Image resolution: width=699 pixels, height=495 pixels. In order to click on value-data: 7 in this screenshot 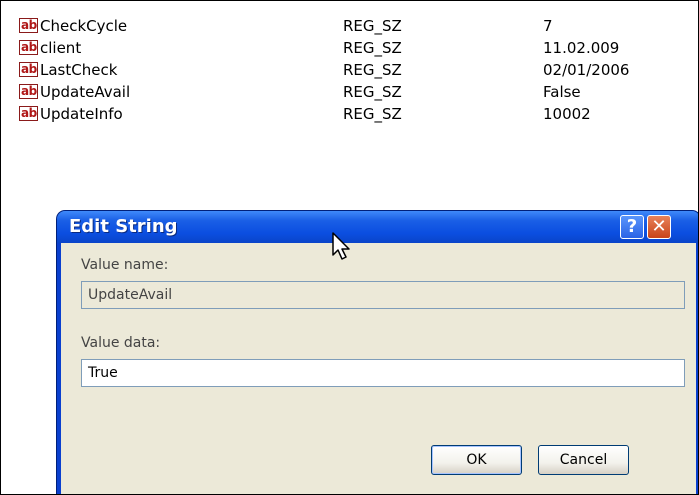, I will do `click(548, 26)`.